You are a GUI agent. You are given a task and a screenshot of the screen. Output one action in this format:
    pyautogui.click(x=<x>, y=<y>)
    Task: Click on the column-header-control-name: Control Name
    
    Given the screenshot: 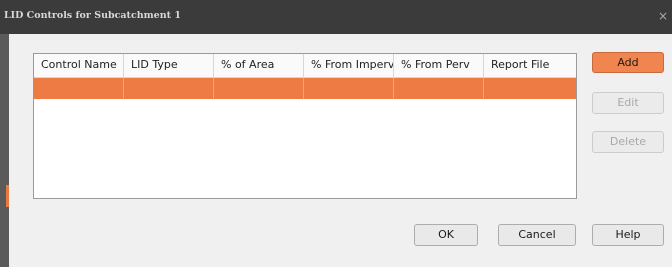 What is the action you would take?
    pyautogui.click(x=79, y=65)
    